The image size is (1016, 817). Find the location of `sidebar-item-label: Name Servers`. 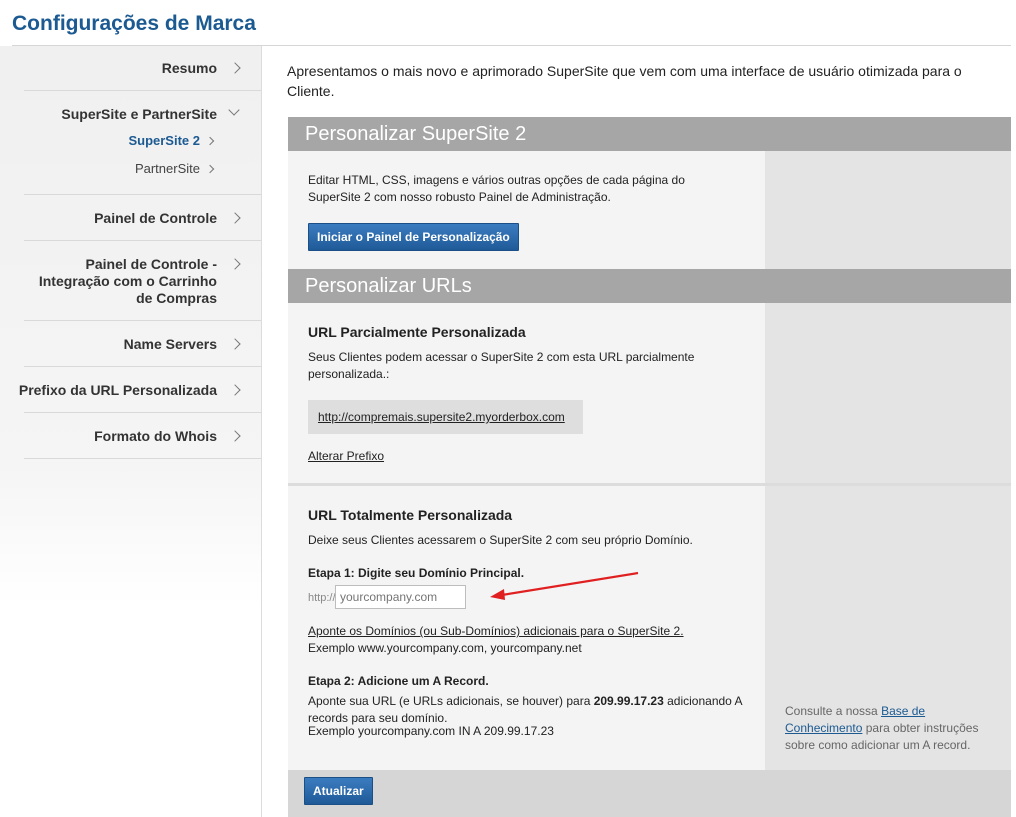

sidebar-item-label: Name Servers is located at coordinates (170, 344).